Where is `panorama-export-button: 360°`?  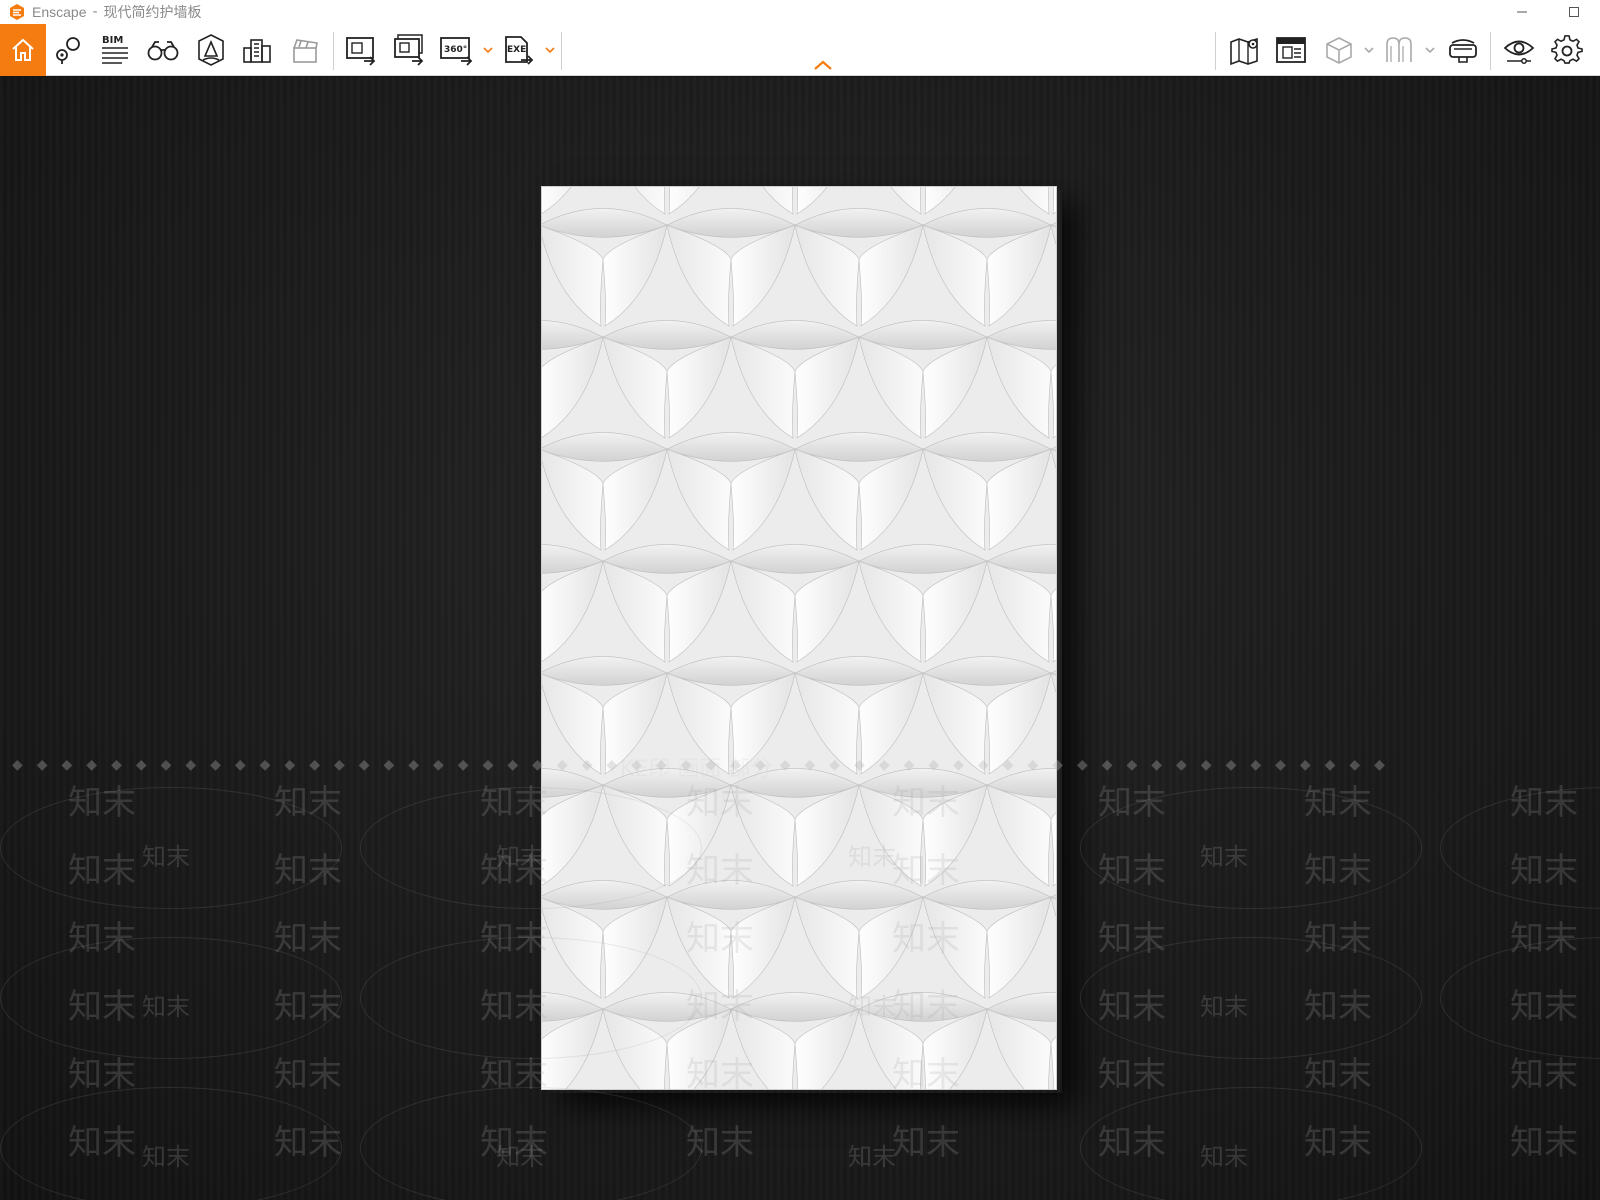
panorama-export-button: 360° is located at coordinates (457, 50).